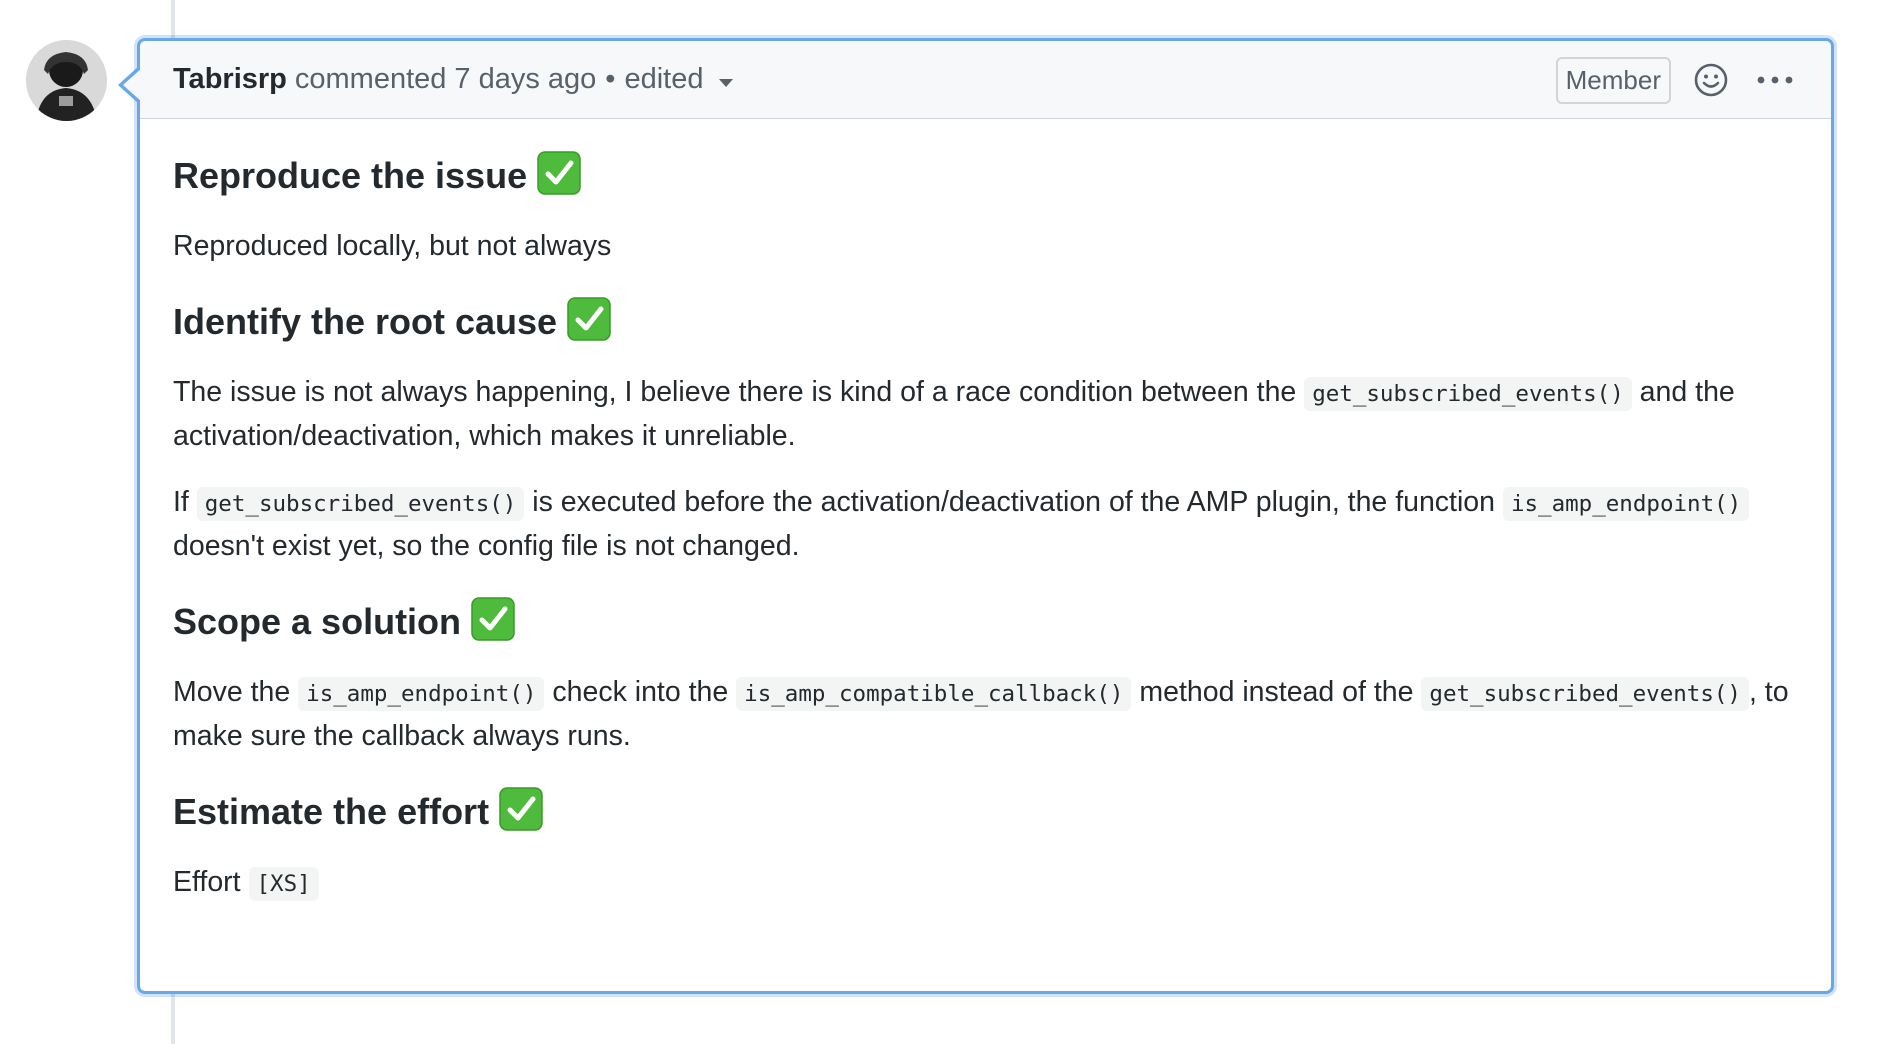 Image resolution: width=1878 pixels, height=1044 pixels. Describe the element at coordinates (726, 82) in the screenshot. I see `caret-down-icon` at that location.